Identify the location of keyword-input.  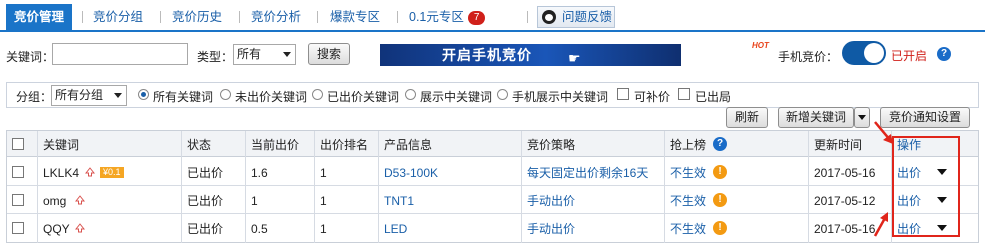
(120, 54).